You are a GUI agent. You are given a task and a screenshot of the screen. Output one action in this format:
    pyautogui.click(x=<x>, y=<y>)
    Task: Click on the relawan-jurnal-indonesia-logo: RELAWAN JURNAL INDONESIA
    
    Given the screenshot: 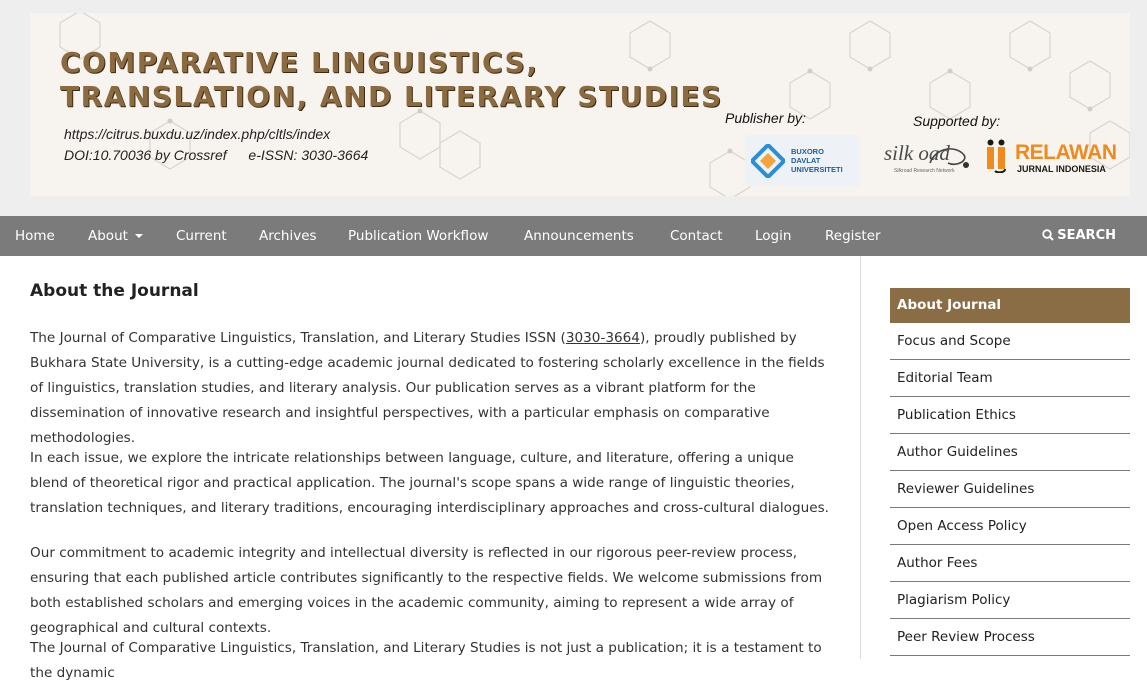 What is the action you would take?
    pyautogui.click(x=1051, y=158)
    